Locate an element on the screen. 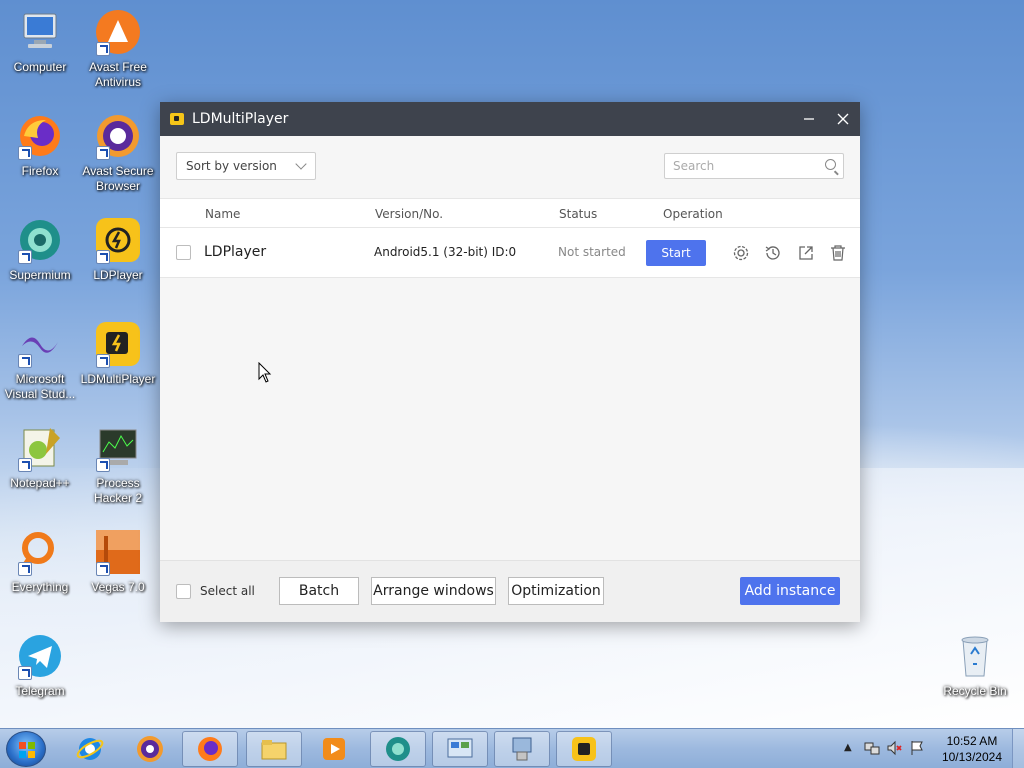 Image resolution: width=1024 pixels, height=768 pixels. desktop-icon-ldplayer: LDPlayer is located at coordinates (118, 249).